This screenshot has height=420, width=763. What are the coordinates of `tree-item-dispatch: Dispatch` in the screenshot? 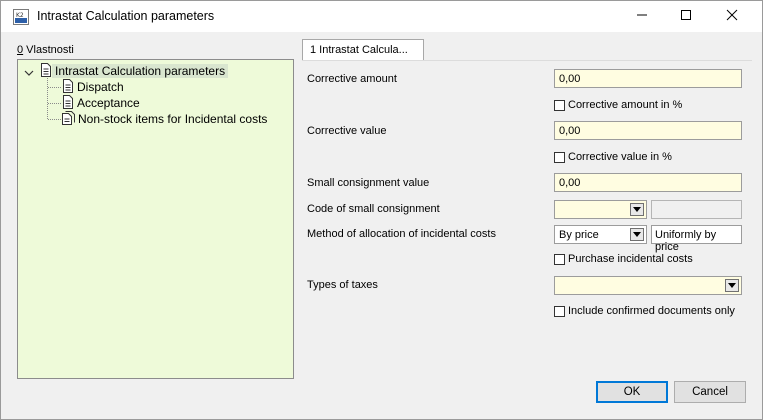 It's located at (94, 87).